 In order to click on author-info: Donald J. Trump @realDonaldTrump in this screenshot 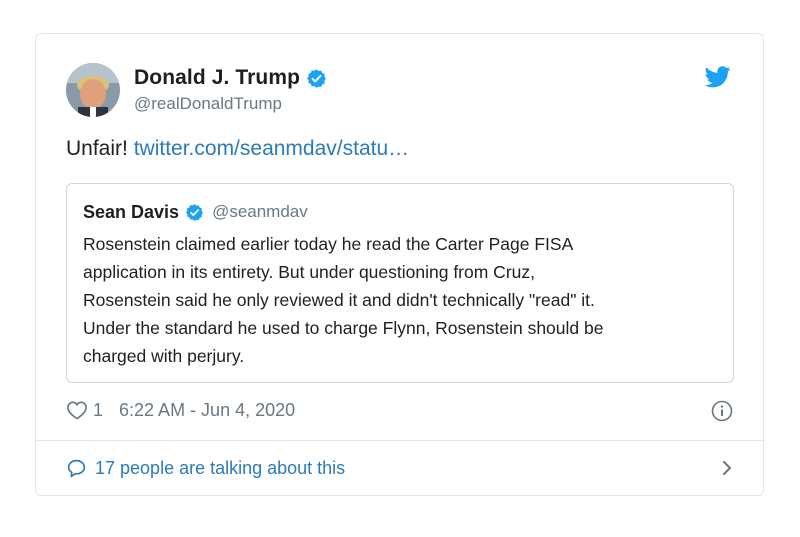, I will do `click(230, 90)`.